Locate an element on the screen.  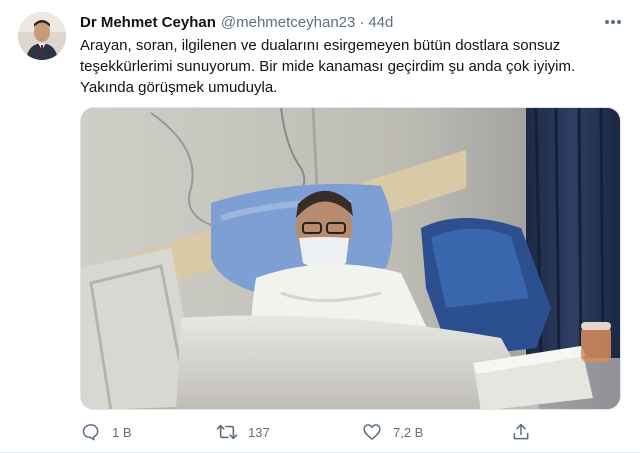
reply-icon is located at coordinates (91, 432).